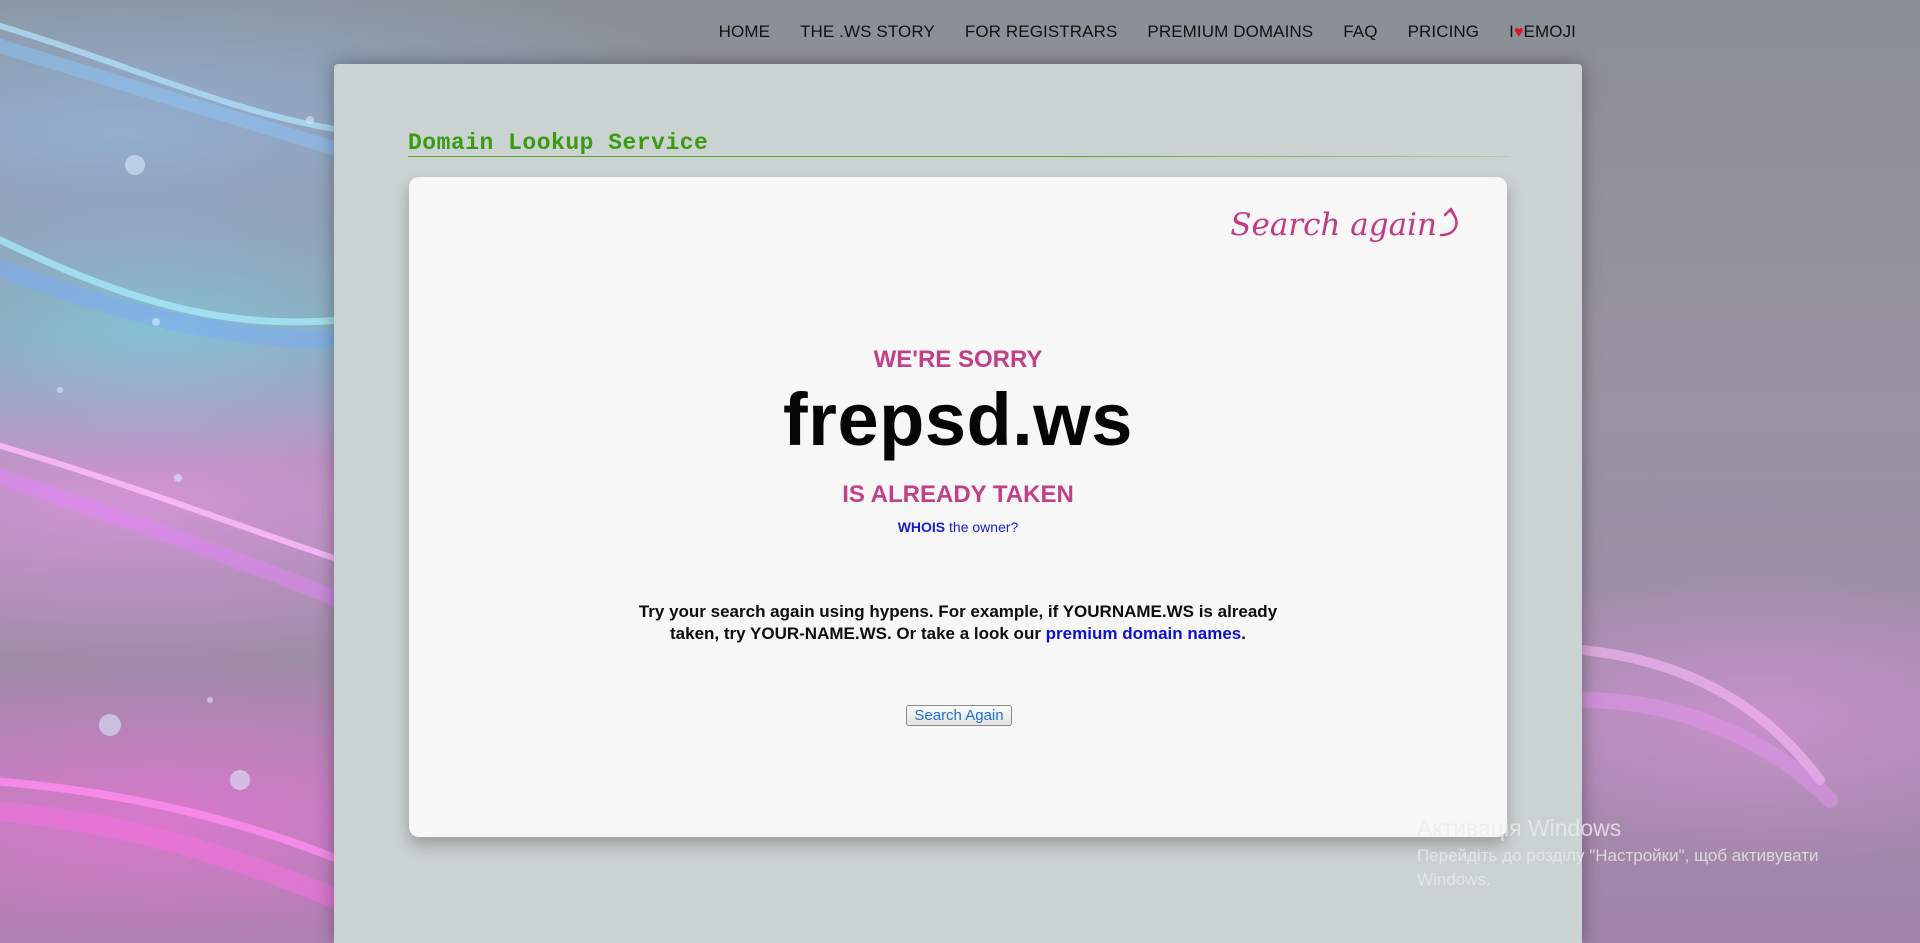  I want to click on whois-text: the owner?, so click(982, 527).